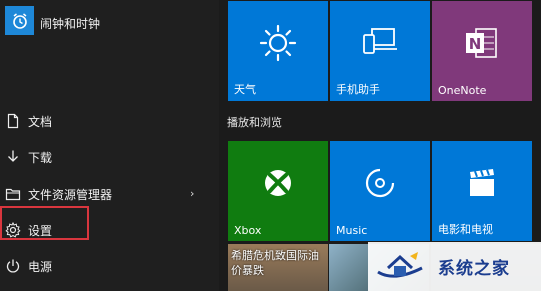  What do you see at coordinates (109, 120) in the screenshot?
I see `nav-item-documents: 文档` at bounding box center [109, 120].